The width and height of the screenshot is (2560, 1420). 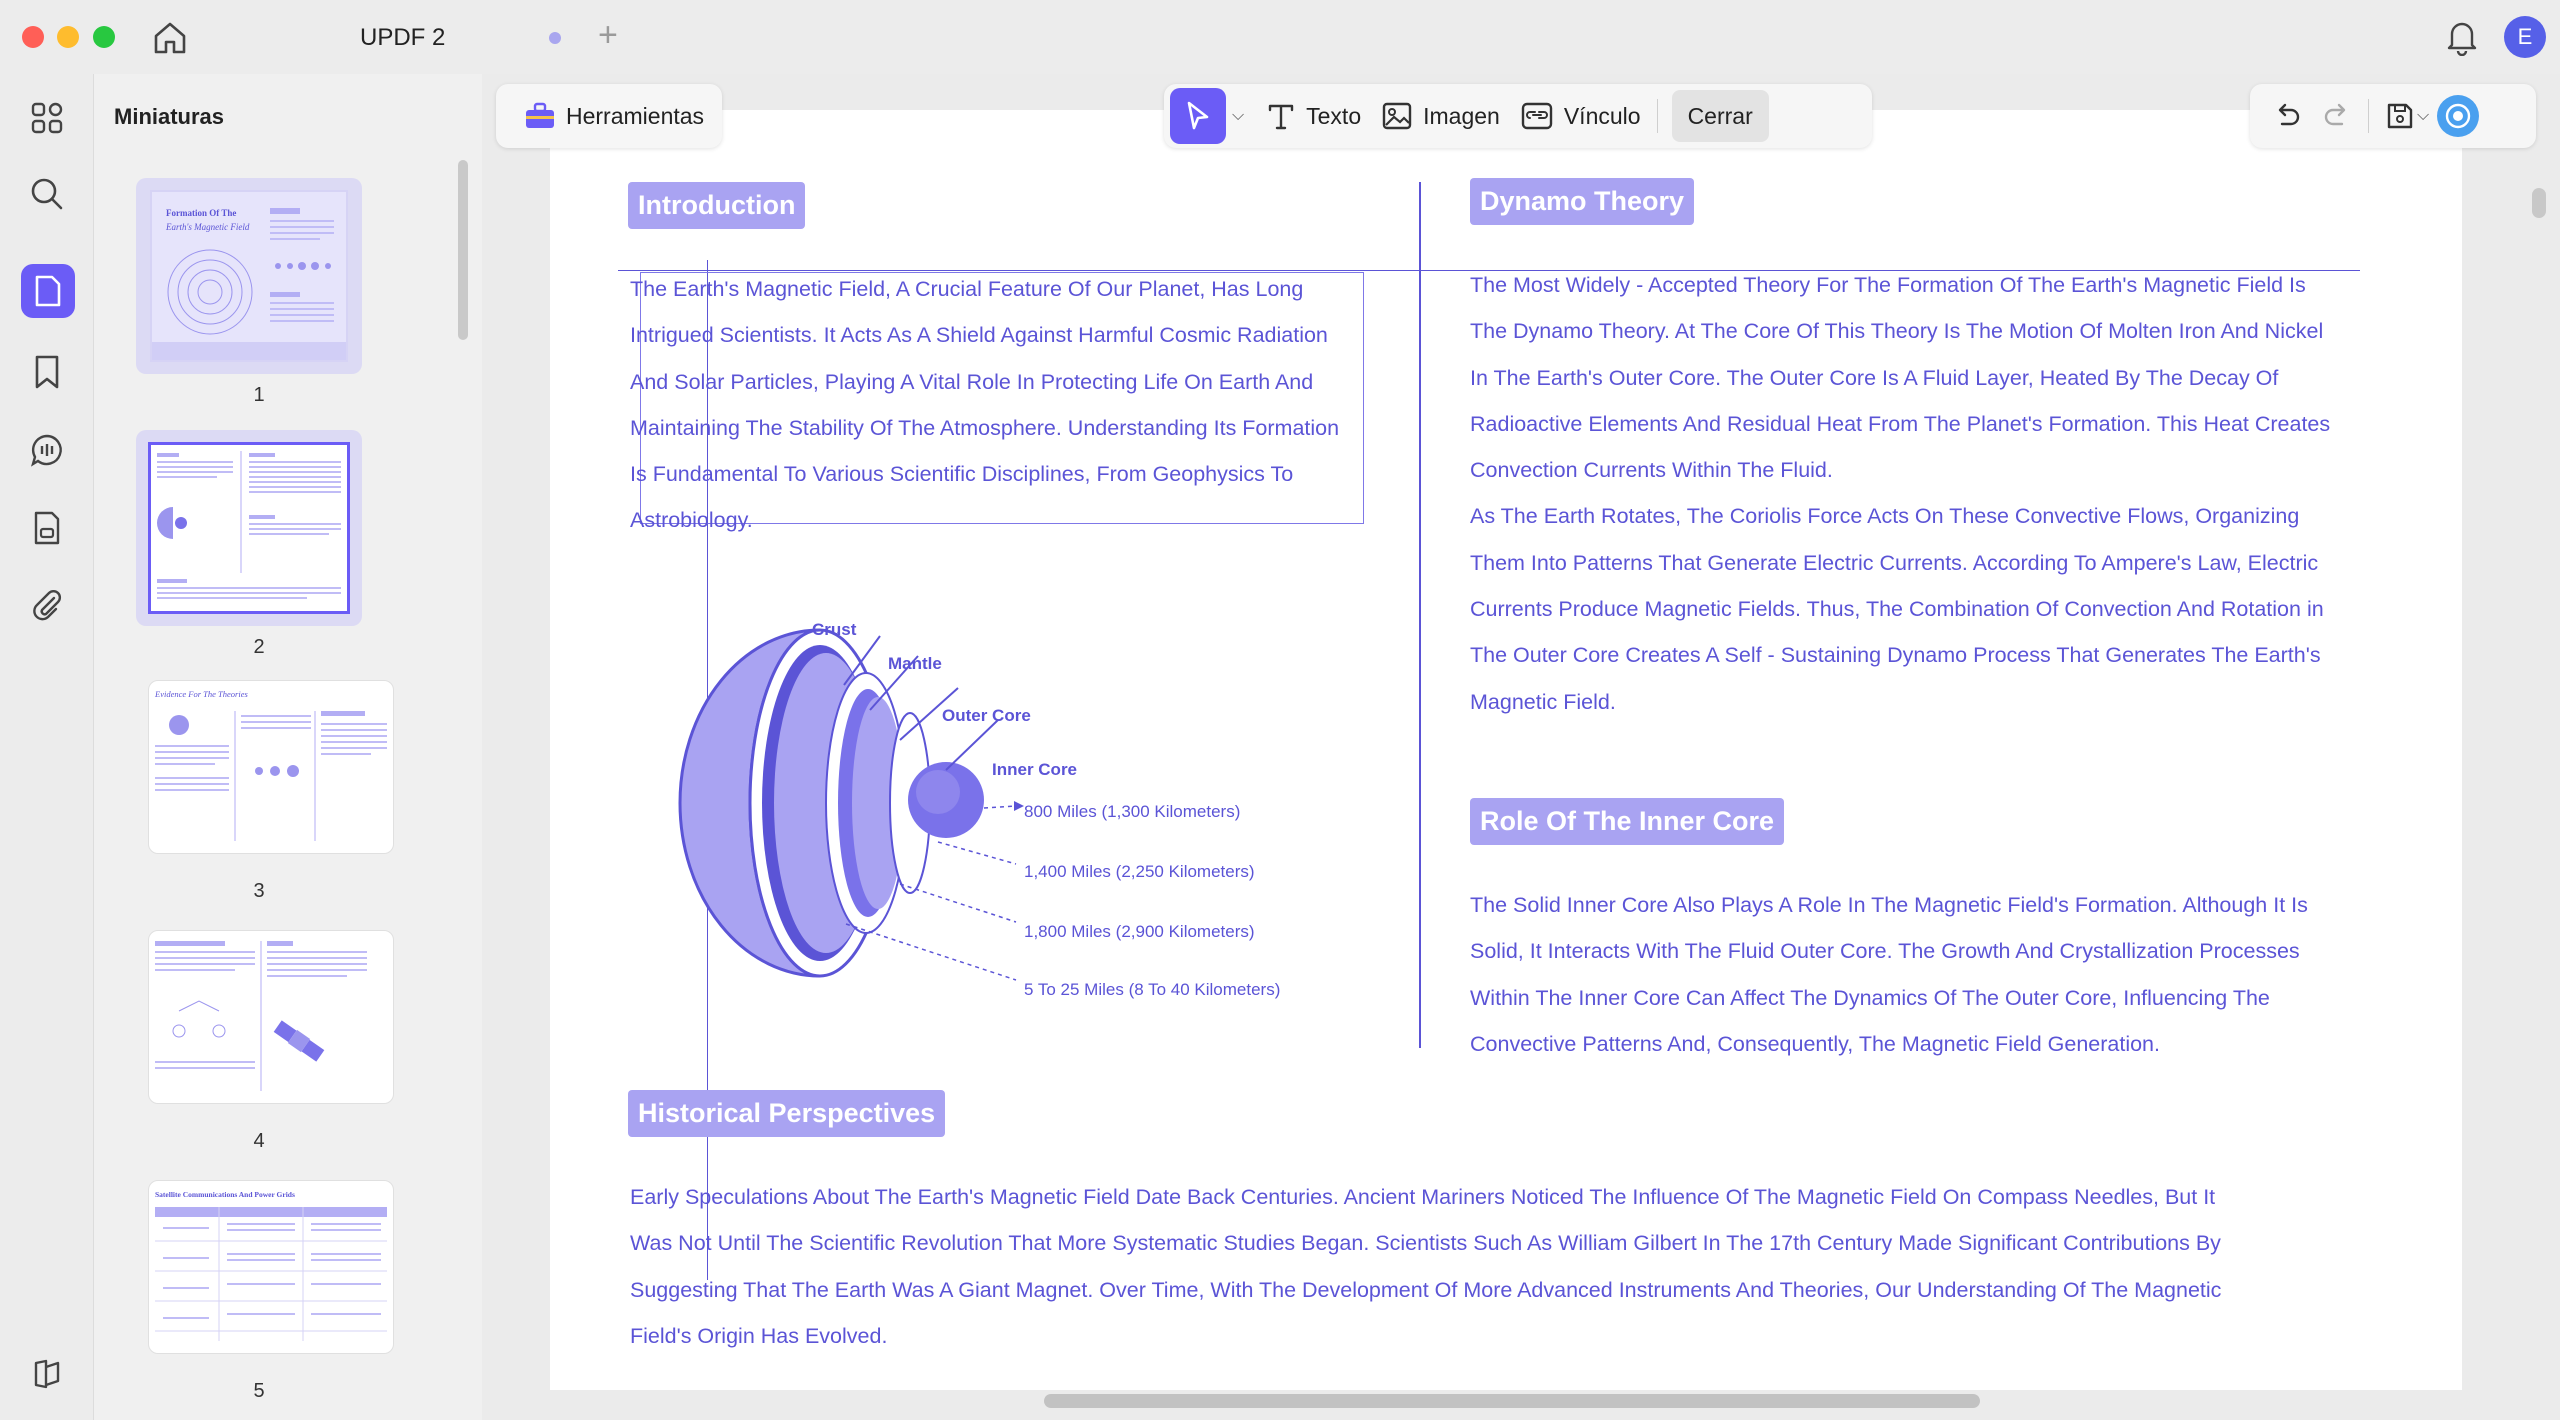 What do you see at coordinates (1512, 1401) in the screenshot?
I see `horizontal-scrollbar` at bounding box center [1512, 1401].